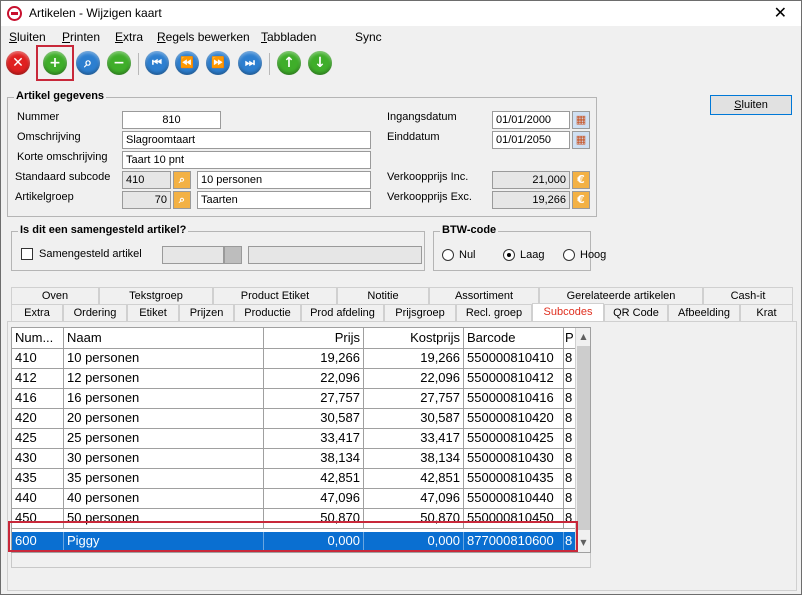 The height and width of the screenshot is (595, 802). I want to click on nummer-label: Nummer, so click(38, 117).